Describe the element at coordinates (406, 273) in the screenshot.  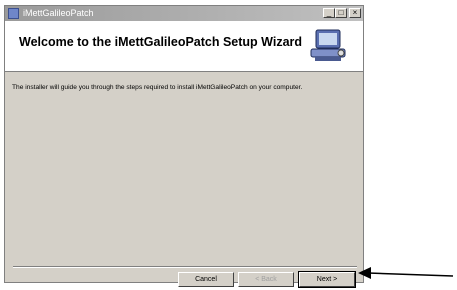
I see `pointer-arrow-annotation` at that location.